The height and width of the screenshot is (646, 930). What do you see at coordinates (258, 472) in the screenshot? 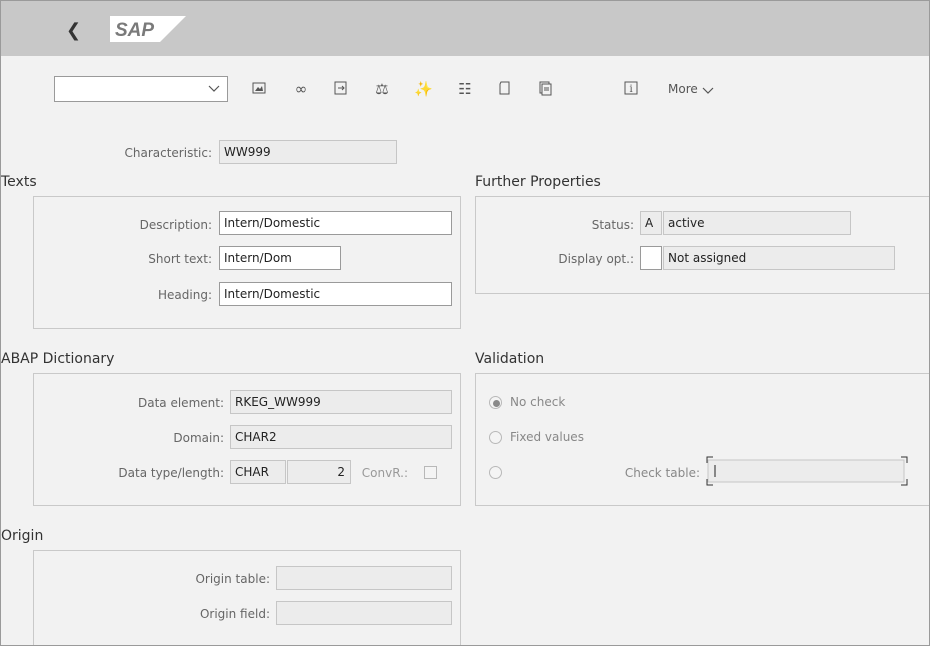
I see `data-type-field: CHAR` at bounding box center [258, 472].